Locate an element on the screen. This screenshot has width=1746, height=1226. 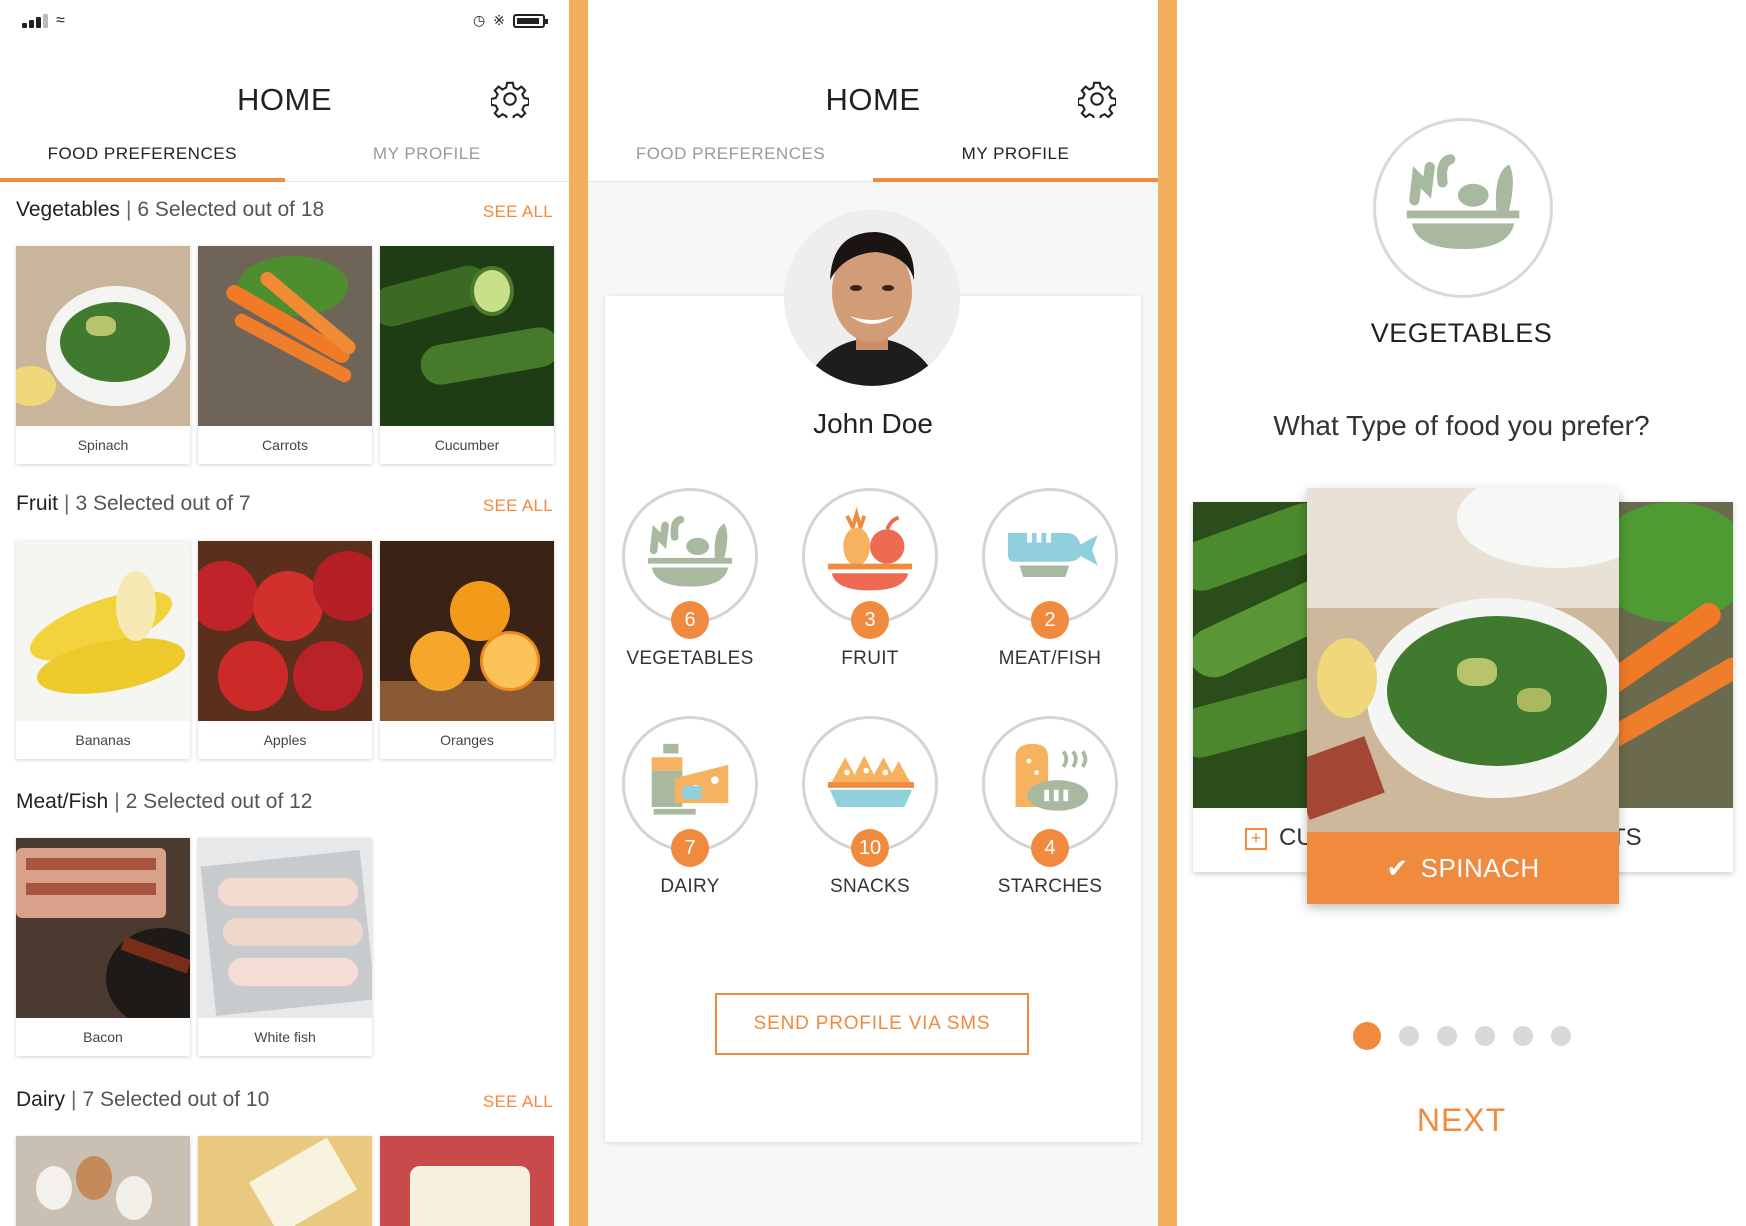
carrots-image is located at coordinates (285, 336).